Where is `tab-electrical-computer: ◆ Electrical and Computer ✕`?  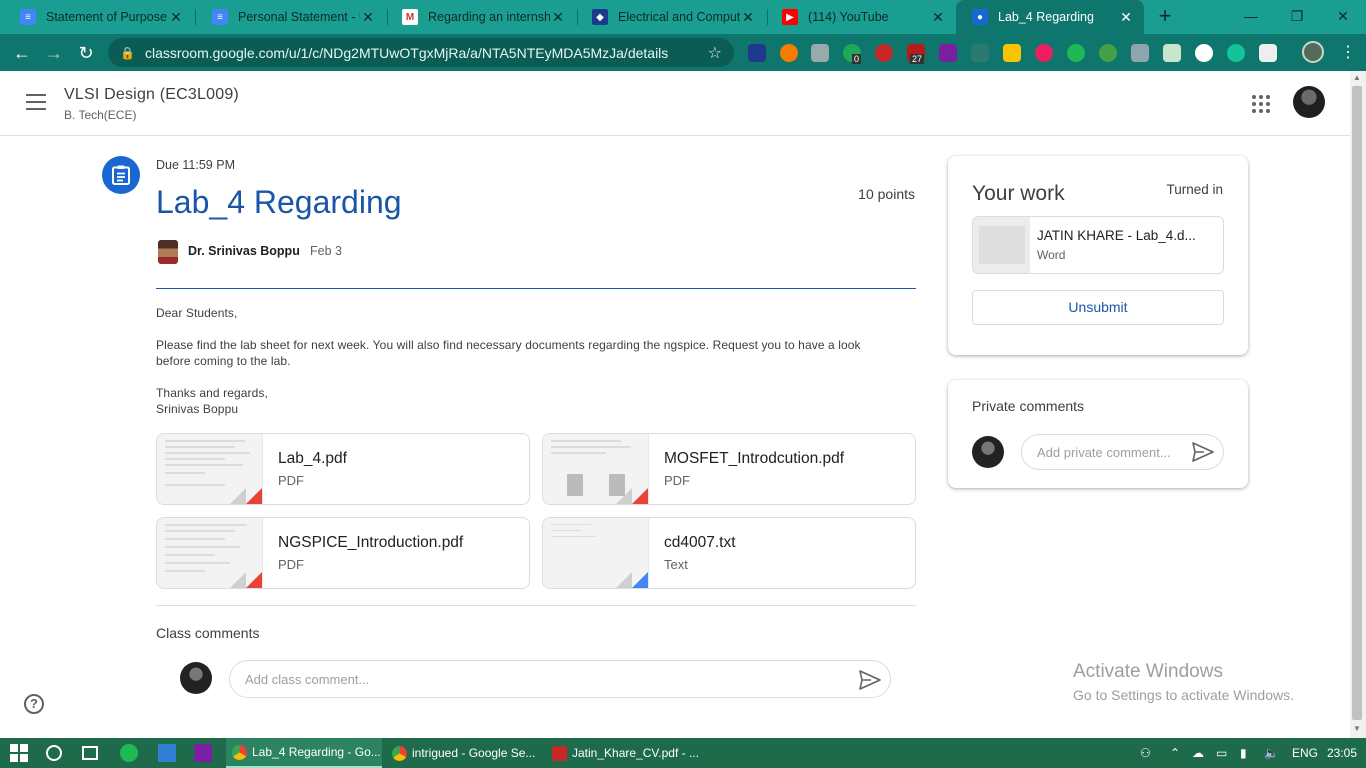
tab-electrical-computer: ◆ Electrical and Computer ✕ is located at coordinates (671, 17).